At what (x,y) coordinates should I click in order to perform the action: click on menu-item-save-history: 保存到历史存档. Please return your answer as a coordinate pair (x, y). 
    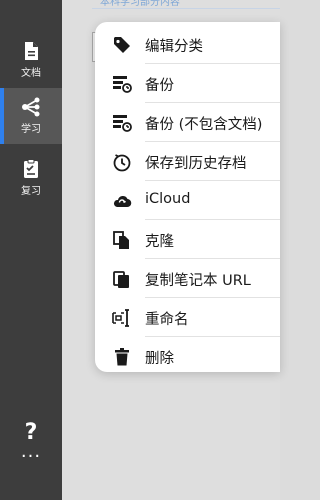
    Looking at the image, I should click on (187, 161).